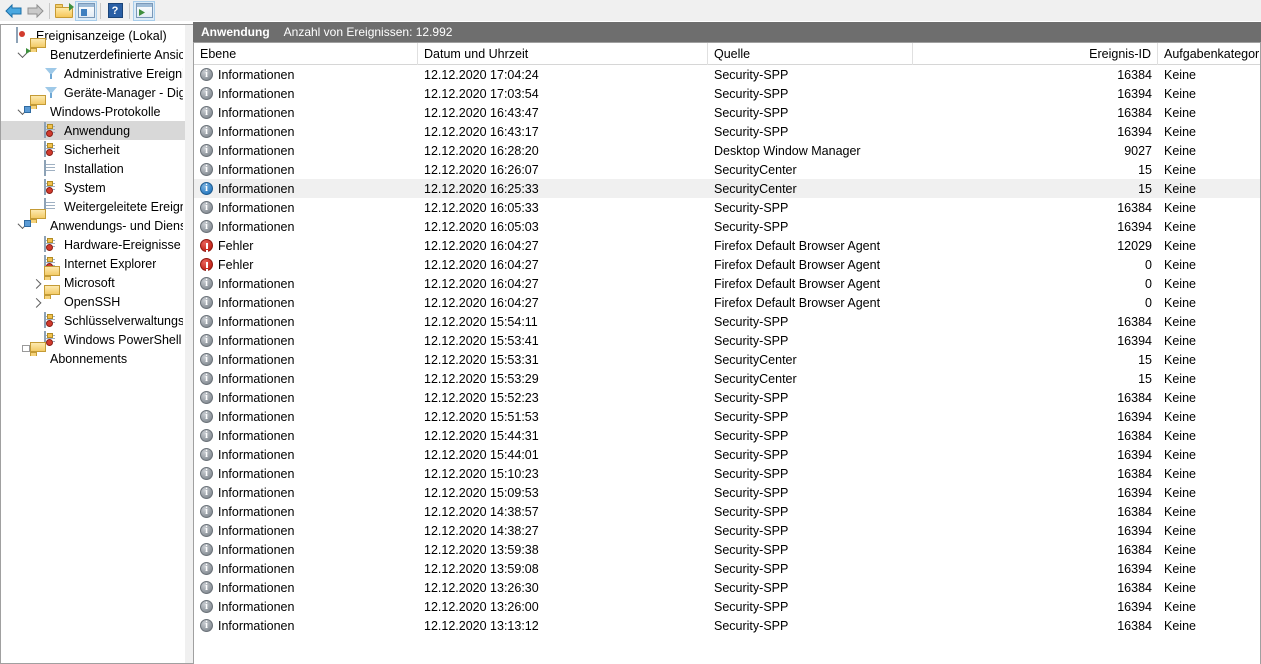  Describe the element at coordinates (64, 11) in the screenshot. I see `console-tree-button` at that location.